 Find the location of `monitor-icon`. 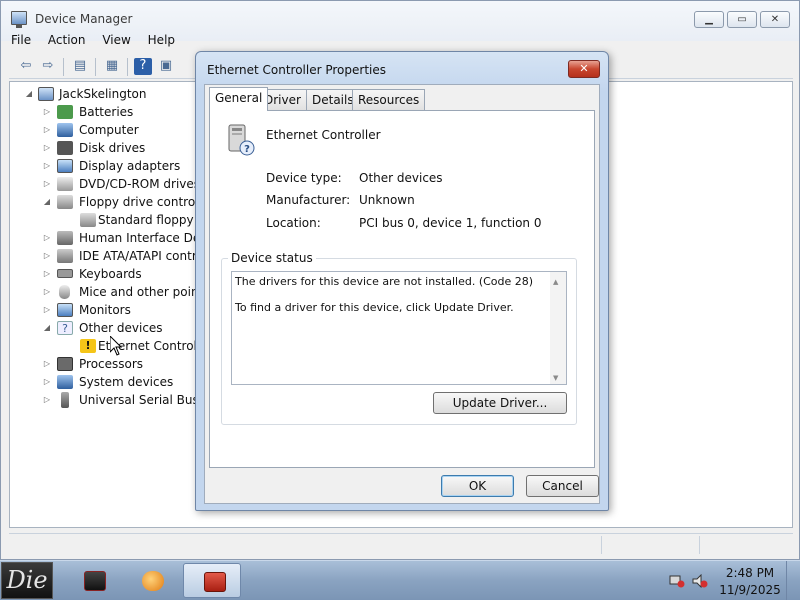

monitor-icon is located at coordinates (65, 310).